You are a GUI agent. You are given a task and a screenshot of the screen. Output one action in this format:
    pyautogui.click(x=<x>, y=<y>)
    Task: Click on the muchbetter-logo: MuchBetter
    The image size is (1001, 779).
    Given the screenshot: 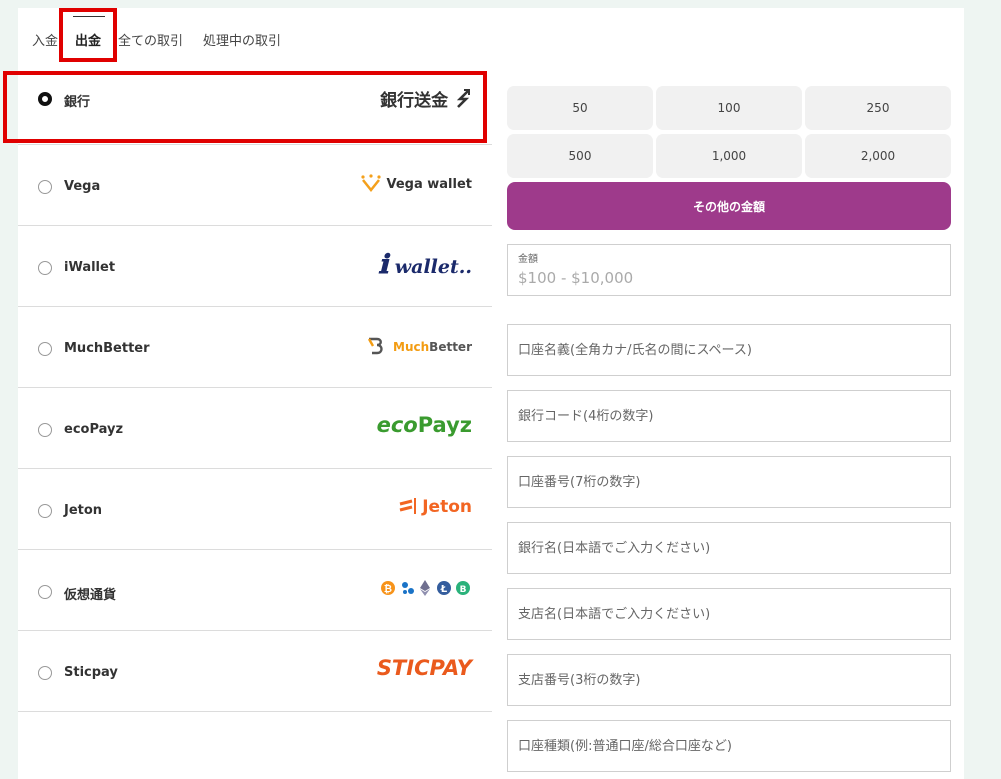 What is the action you would take?
    pyautogui.click(x=419, y=346)
    